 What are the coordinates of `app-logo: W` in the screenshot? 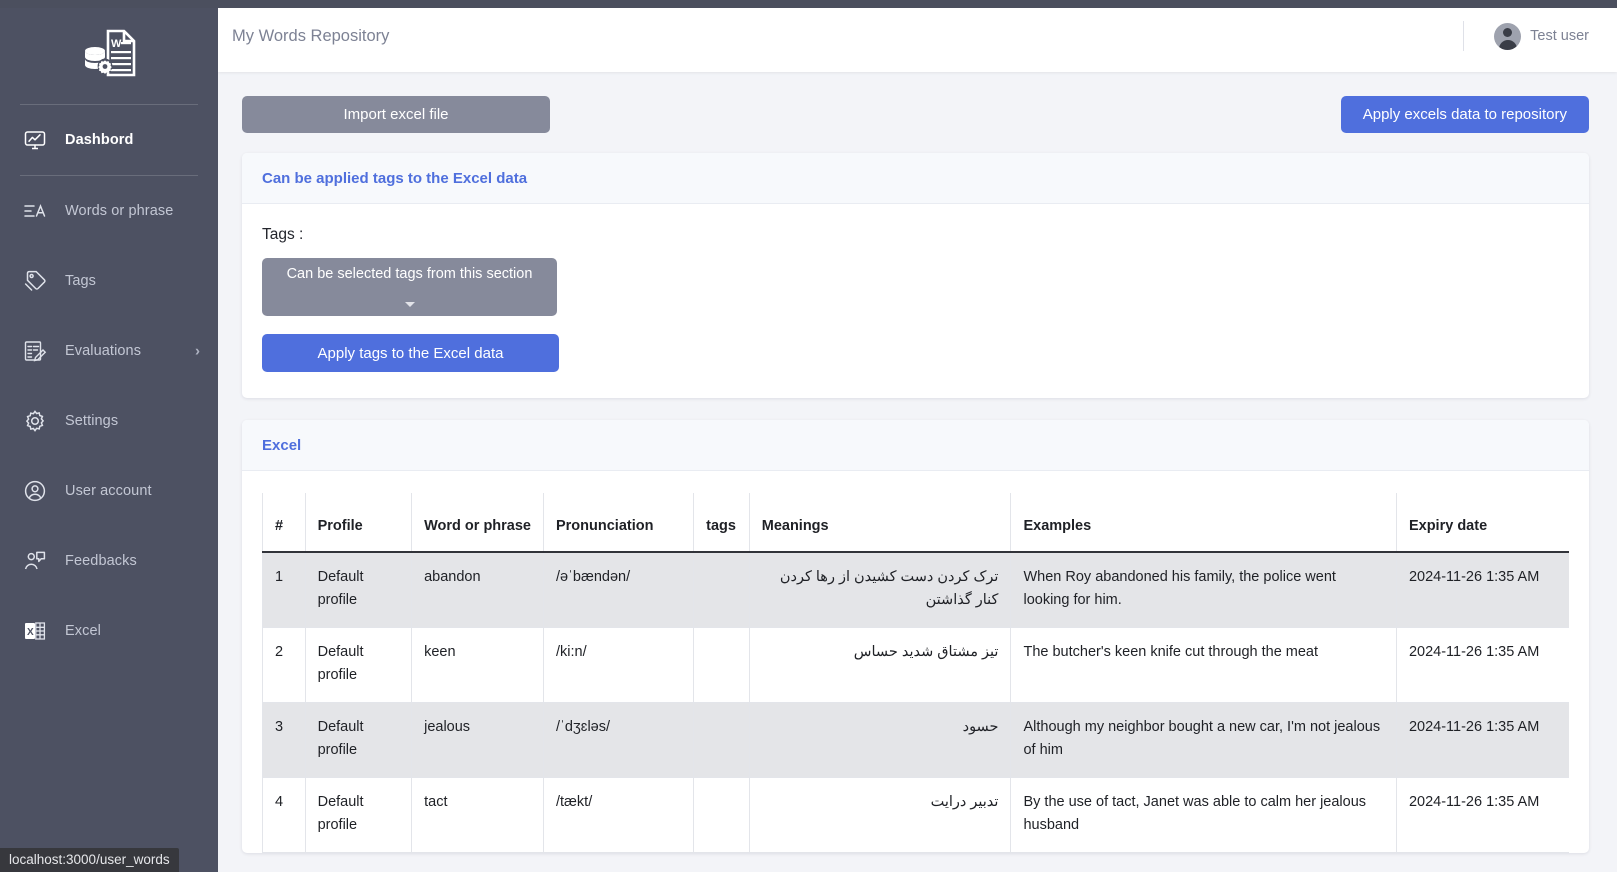 It's located at (109, 52).